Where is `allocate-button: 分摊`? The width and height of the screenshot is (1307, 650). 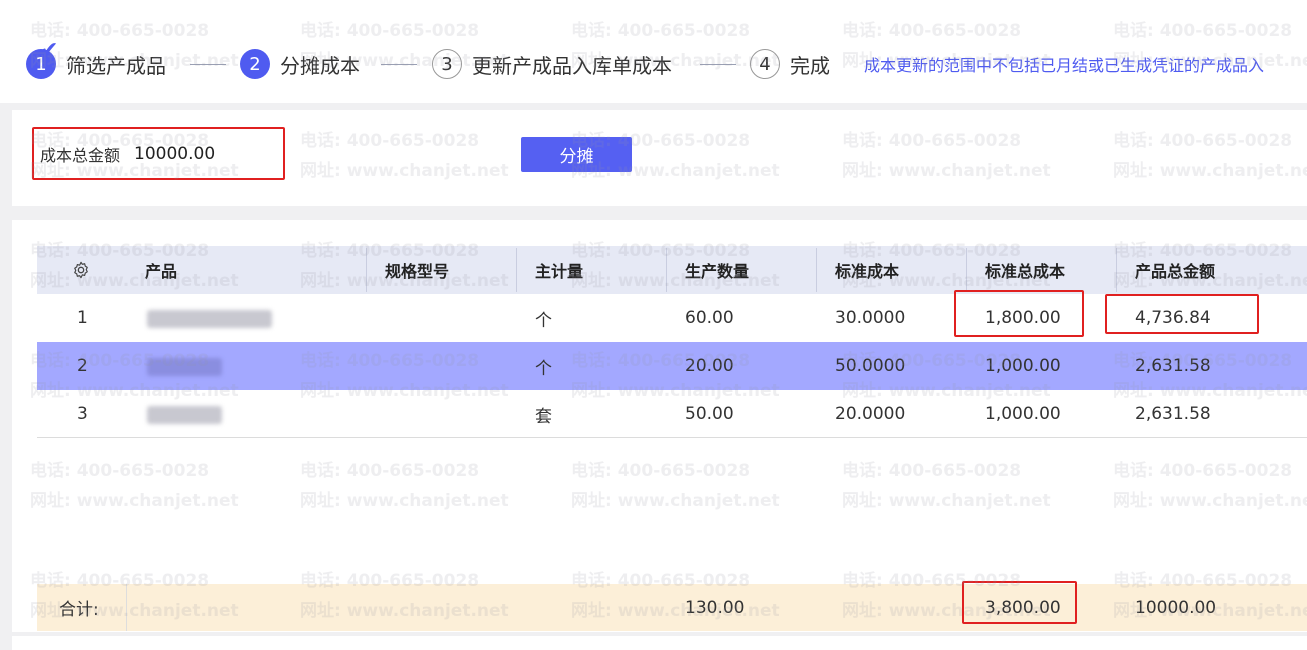
allocate-button: 分摊 is located at coordinates (576, 154).